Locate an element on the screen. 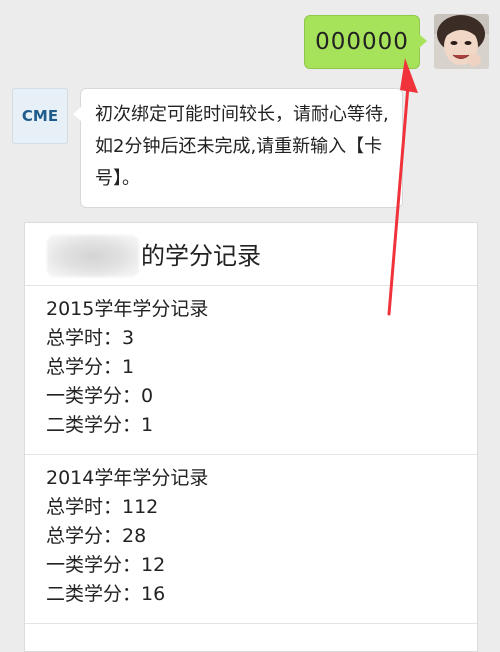 This screenshot has height=652, width=500. cme-logo-text: CME is located at coordinates (40, 116).